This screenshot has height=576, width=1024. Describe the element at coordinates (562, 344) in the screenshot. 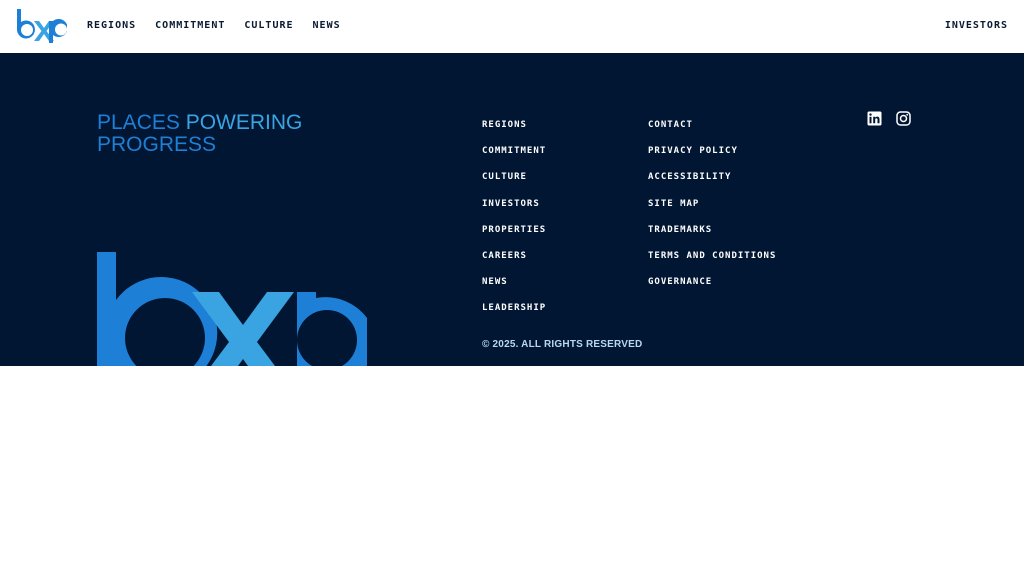

I see `copyright-text: © 2025. ALL RIGHTS RESERVED` at that location.